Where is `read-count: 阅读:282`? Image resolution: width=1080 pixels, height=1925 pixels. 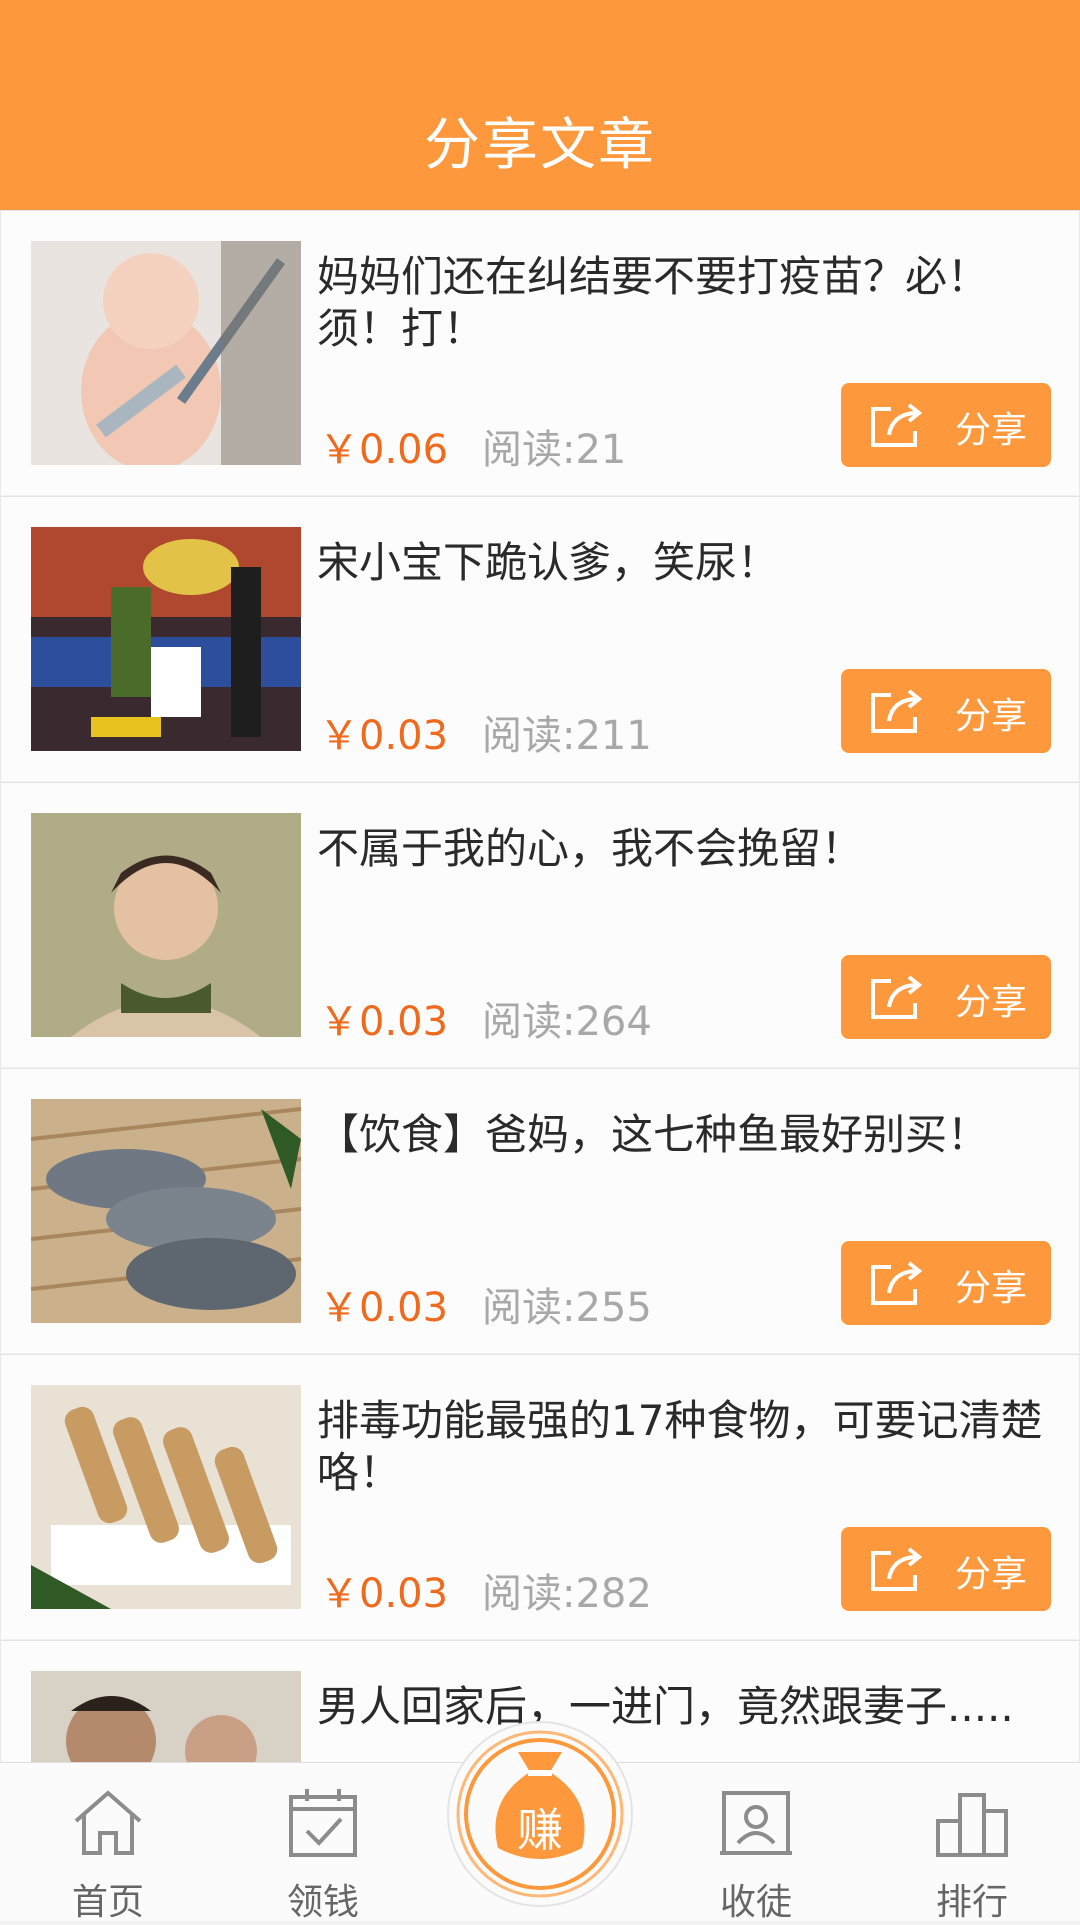
read-count: 阅读:282 is located at coordinates (567, 1590).